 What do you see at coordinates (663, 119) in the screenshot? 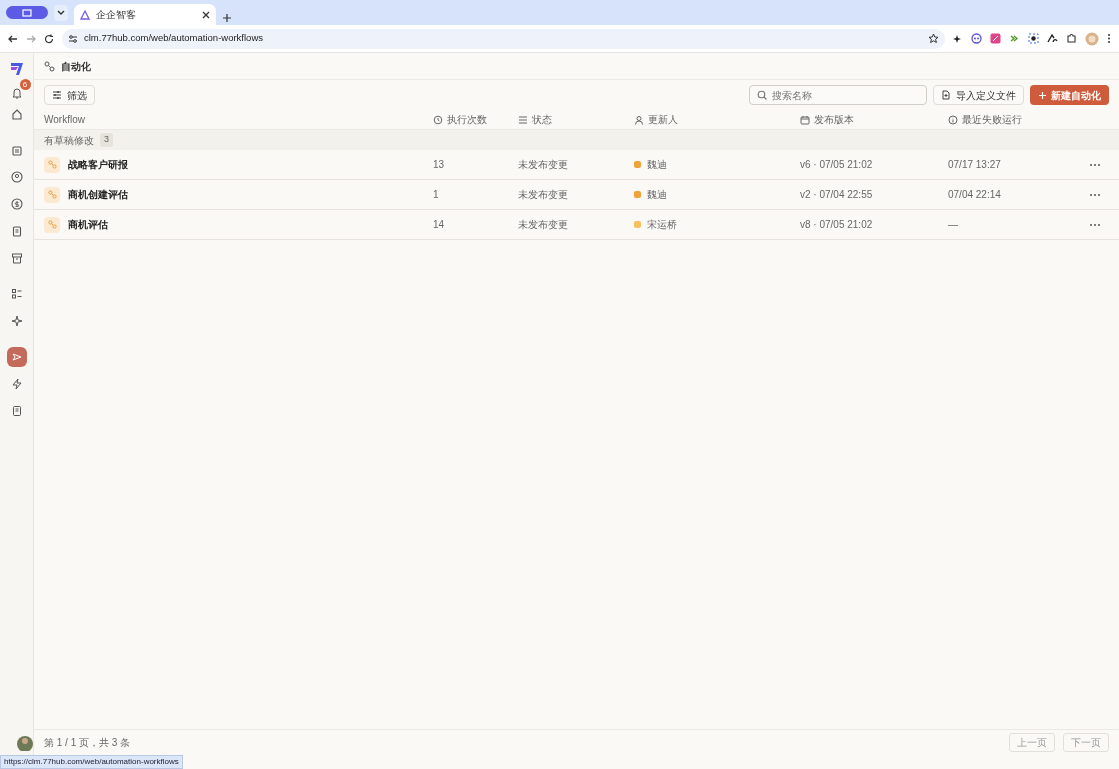
I see `column-header: 更新人` at bounding box center [663, 119].